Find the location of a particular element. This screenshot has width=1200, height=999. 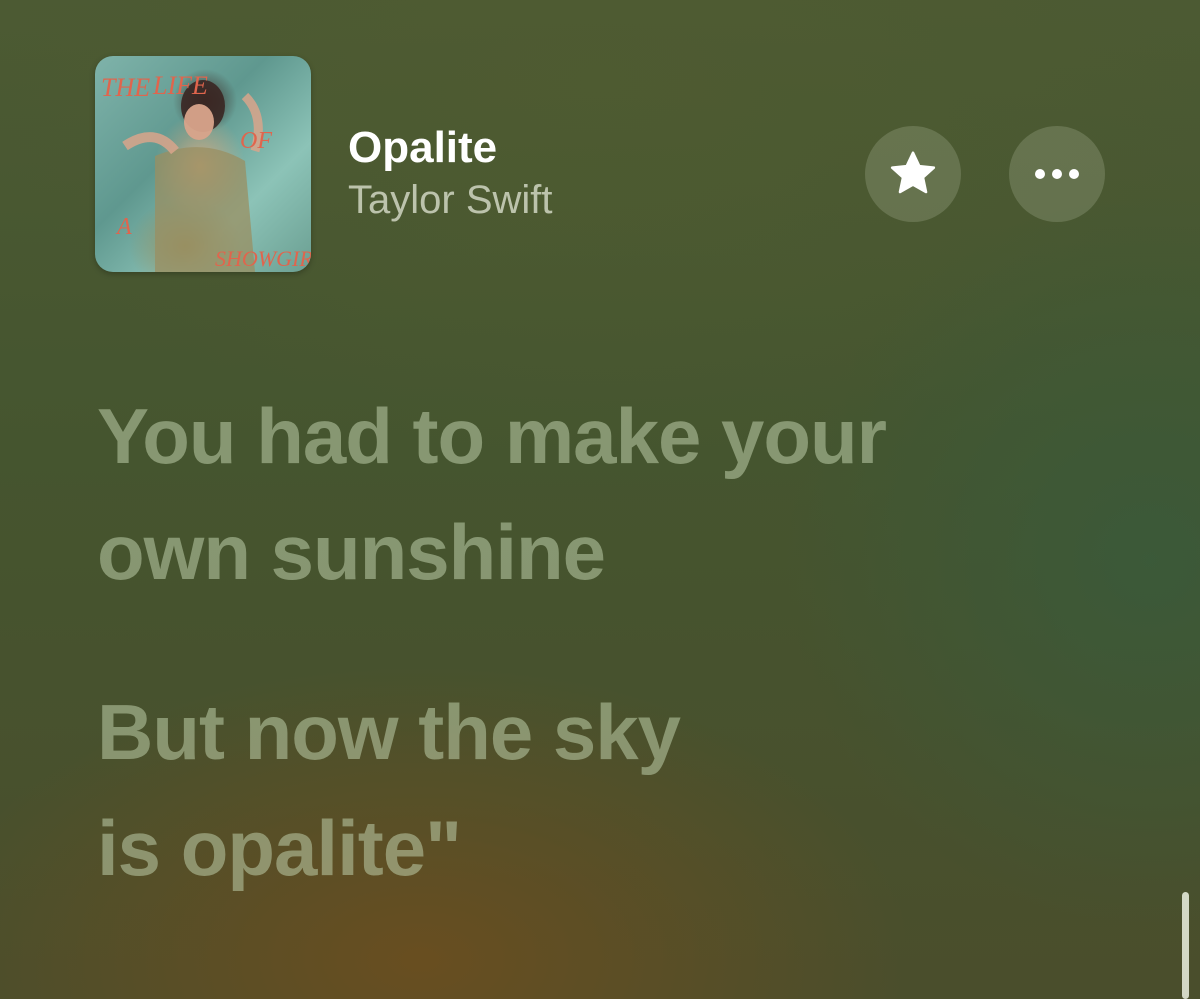

favorite-button is located at coordinates (913, 174).